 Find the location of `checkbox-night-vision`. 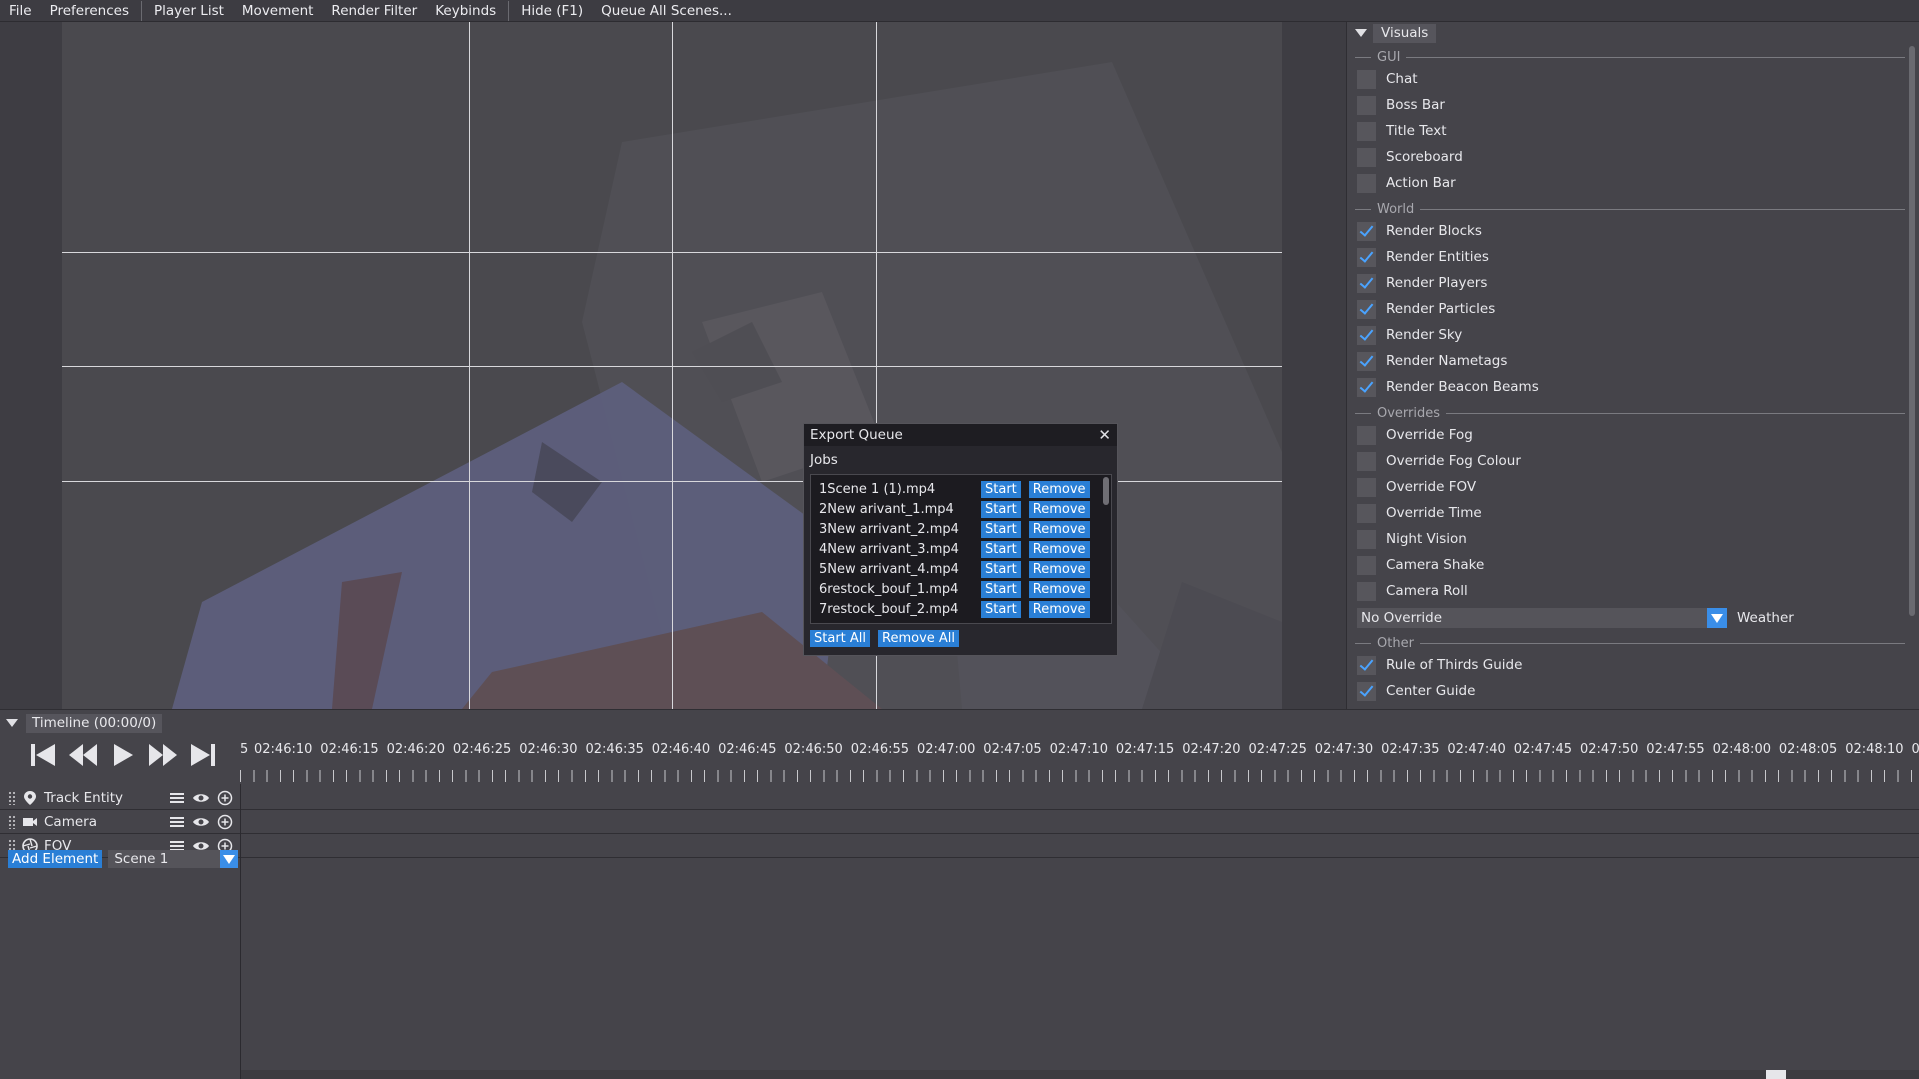

checkbox-night-vision is located at coordinates (1366, 539).